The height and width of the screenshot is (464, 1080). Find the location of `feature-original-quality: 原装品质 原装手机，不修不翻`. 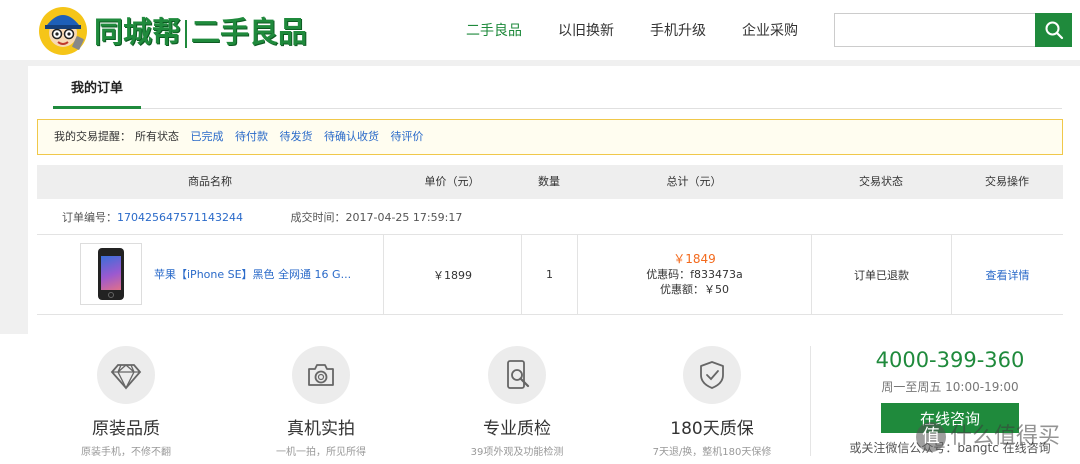

feature-original-quality: 原装品质 原装手机，不修不翻 is located at coordinates (126, 402).